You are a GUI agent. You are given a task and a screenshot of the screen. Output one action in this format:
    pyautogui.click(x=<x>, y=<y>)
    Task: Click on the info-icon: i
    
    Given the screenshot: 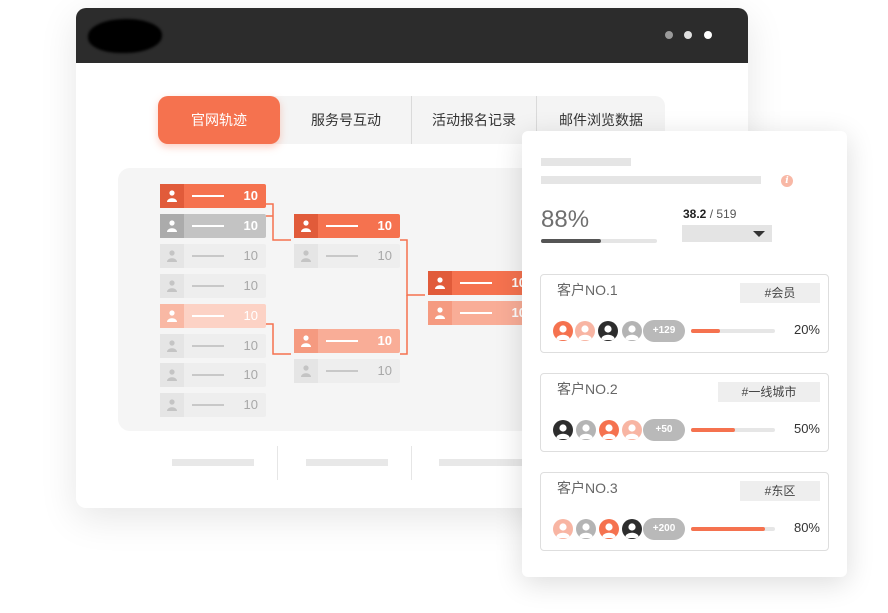 What is the action you would take?
    pyautogui.click(x=787, y=181)
    